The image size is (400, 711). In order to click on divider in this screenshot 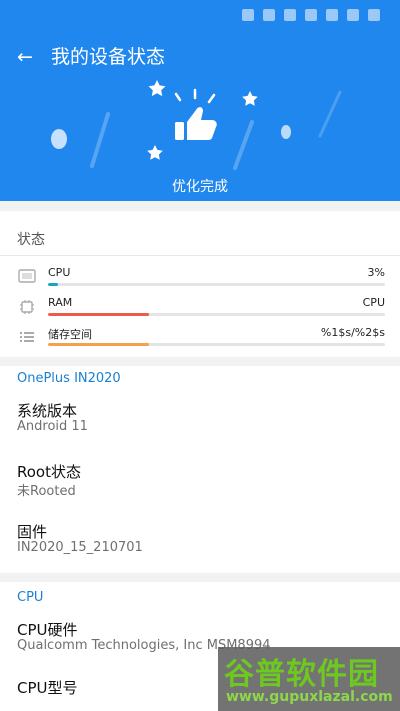, I will do `click(200, 255)`.